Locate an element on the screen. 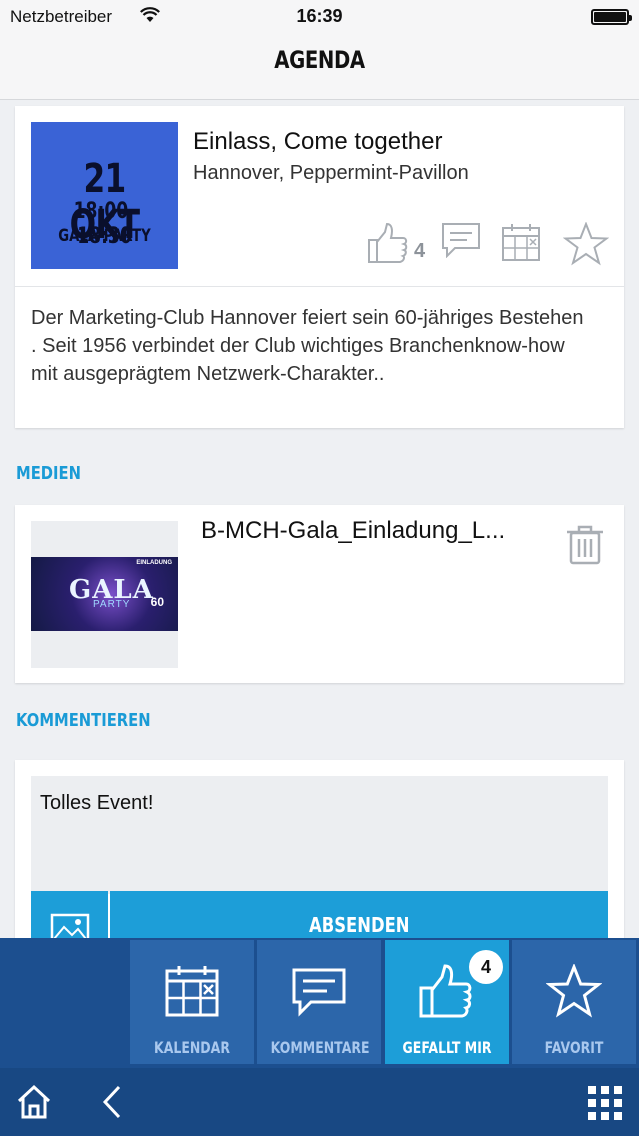  trash-icon is located at coordinates (585, 545).